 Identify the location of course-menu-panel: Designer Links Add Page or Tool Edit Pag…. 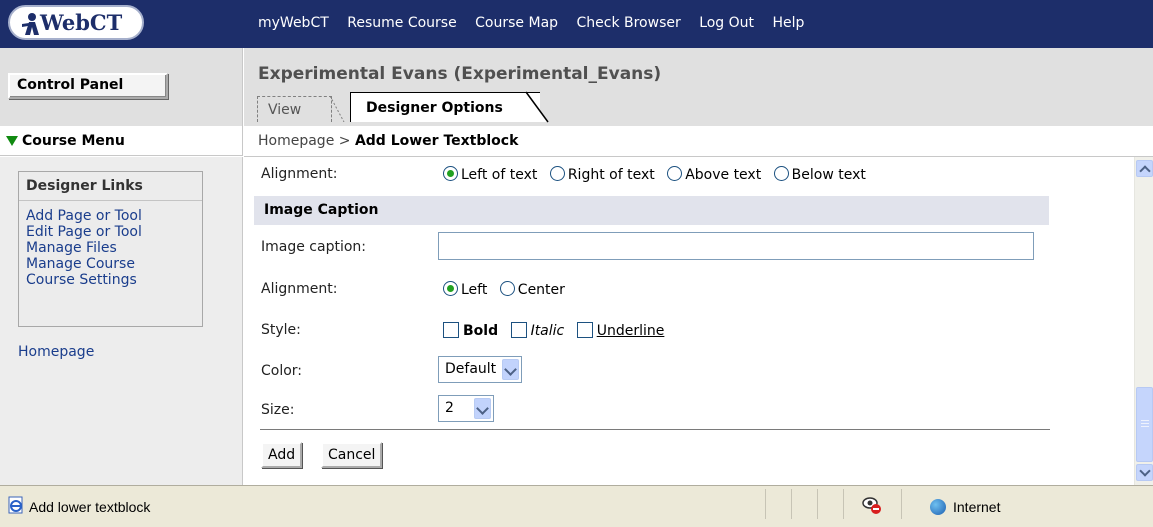
(121, 321).